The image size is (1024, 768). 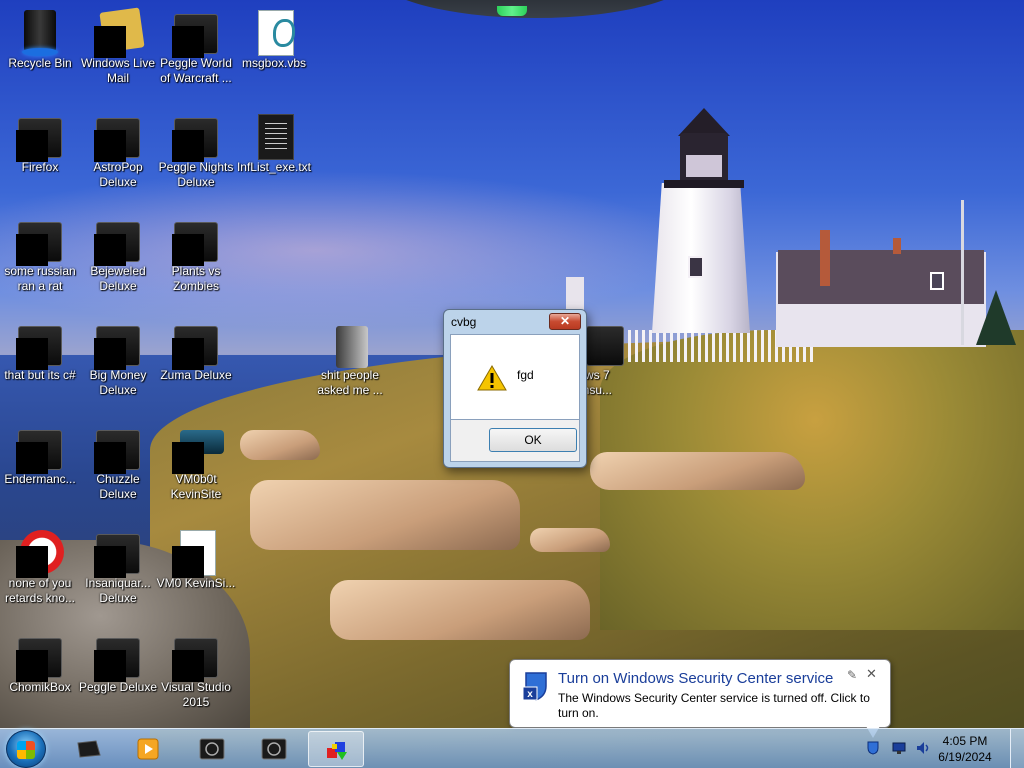 I want to click on dialog-footer: OK, so click(x=515, y=441).